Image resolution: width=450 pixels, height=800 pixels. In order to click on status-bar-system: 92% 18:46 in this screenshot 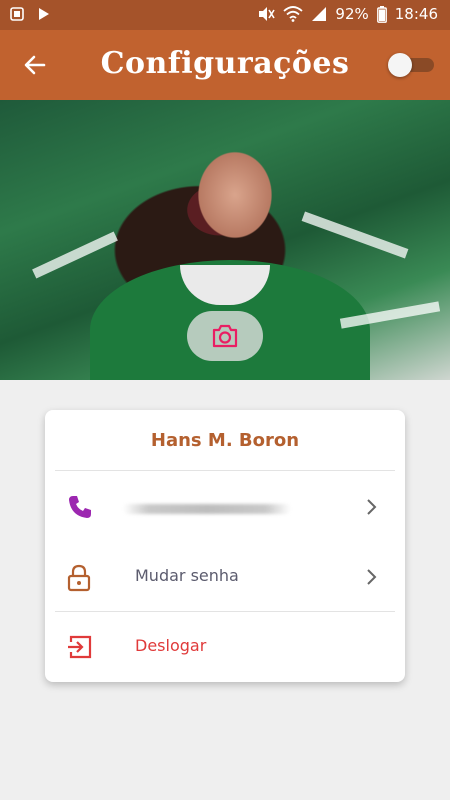, I will do `click(347, 14)`.